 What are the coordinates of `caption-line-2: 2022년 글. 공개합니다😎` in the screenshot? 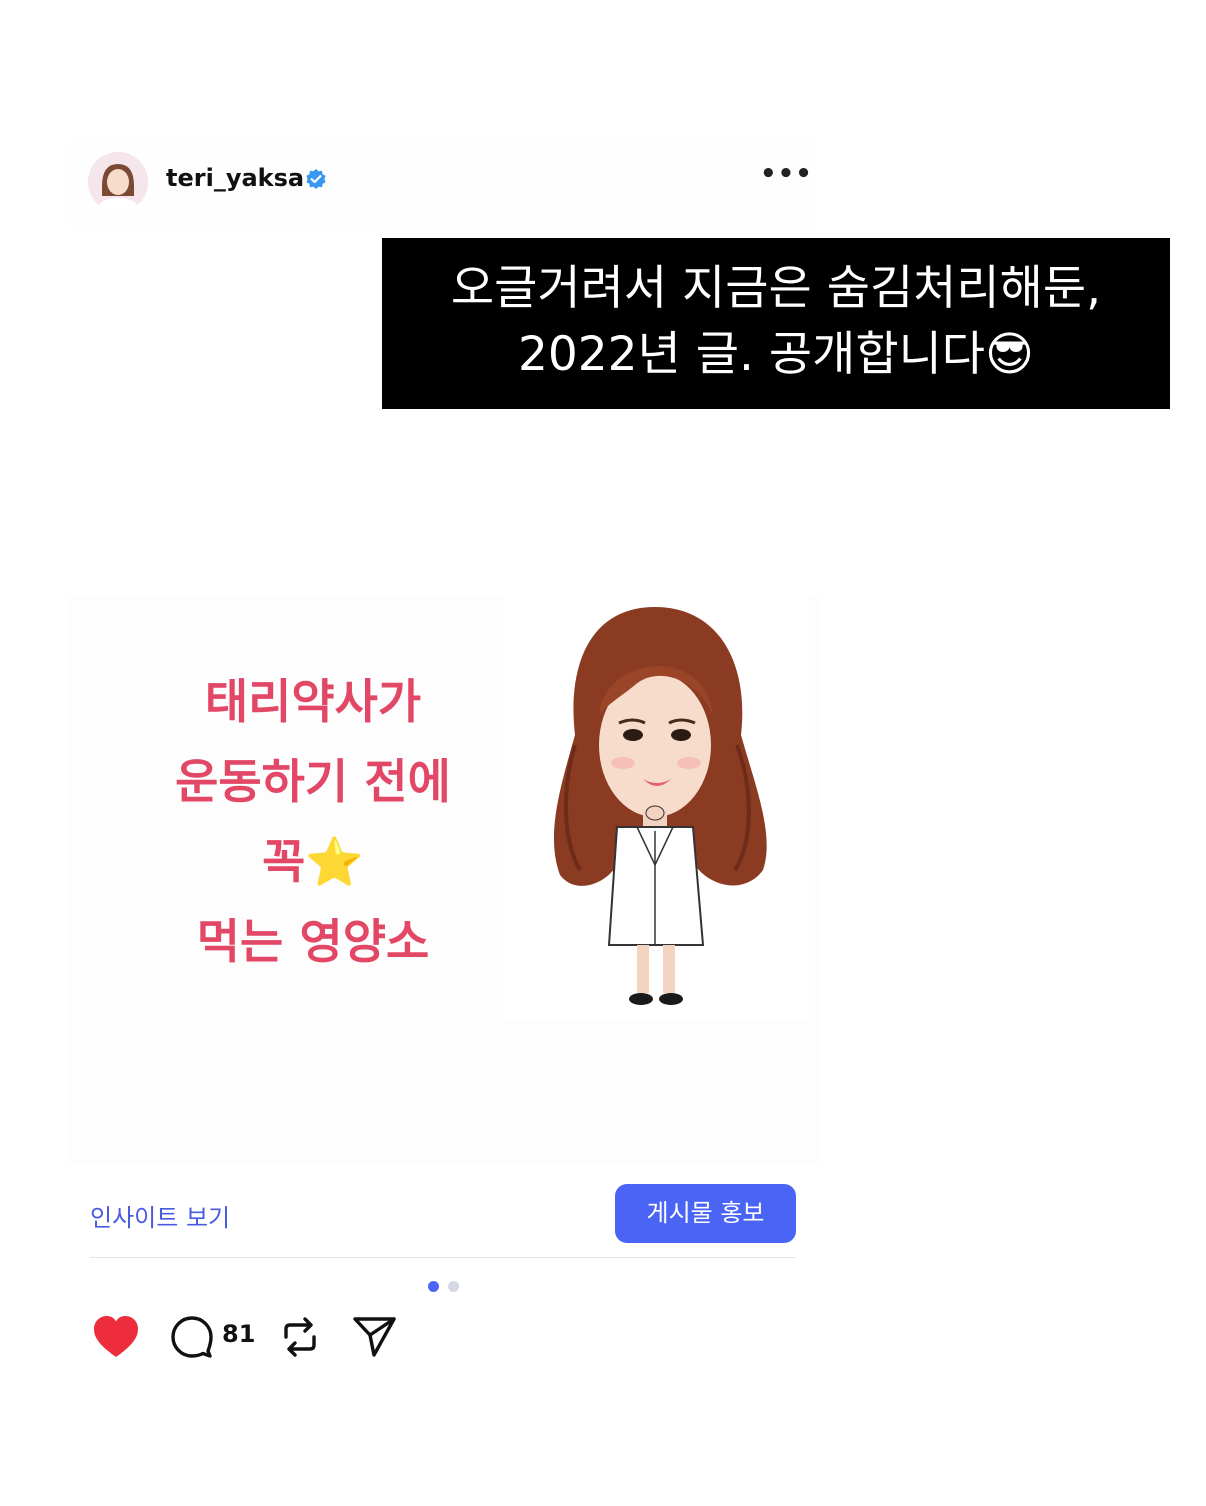 It's located at (776, 354).